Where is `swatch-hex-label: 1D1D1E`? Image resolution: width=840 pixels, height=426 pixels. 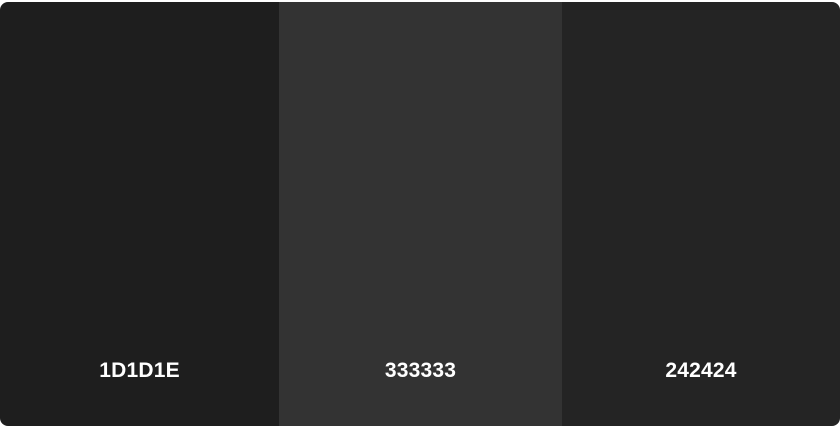 swatch-hex-label: 1D1D1E is located at coordinates (139, 370).